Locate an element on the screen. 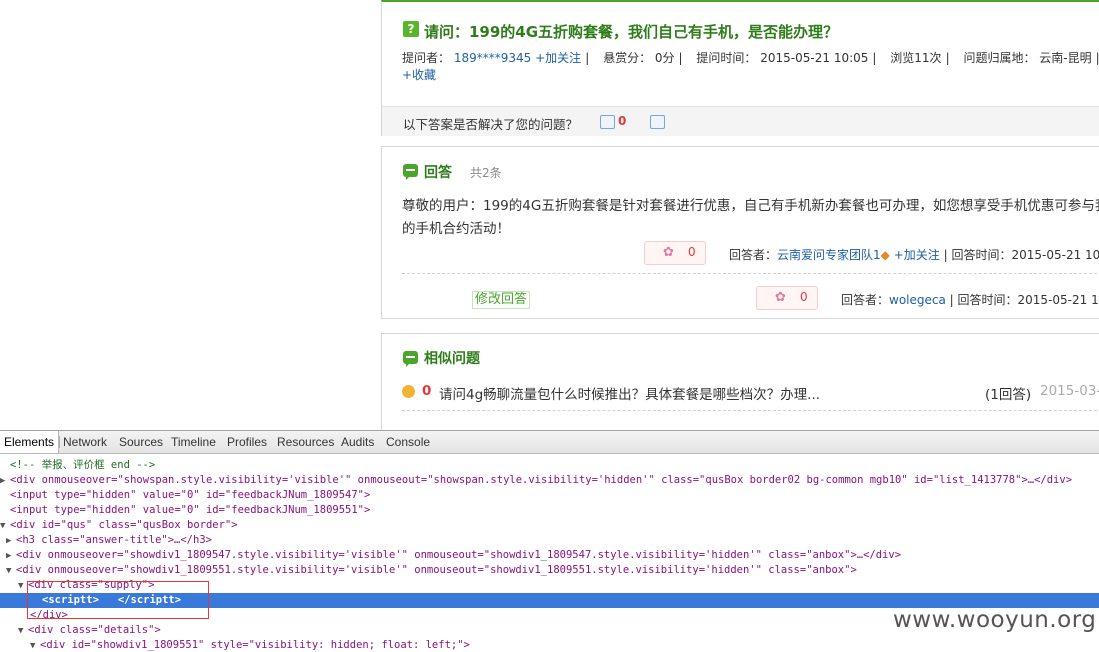  dom-node: <!-- 举报、评价框 end --> is located at coordinates (549, 465).